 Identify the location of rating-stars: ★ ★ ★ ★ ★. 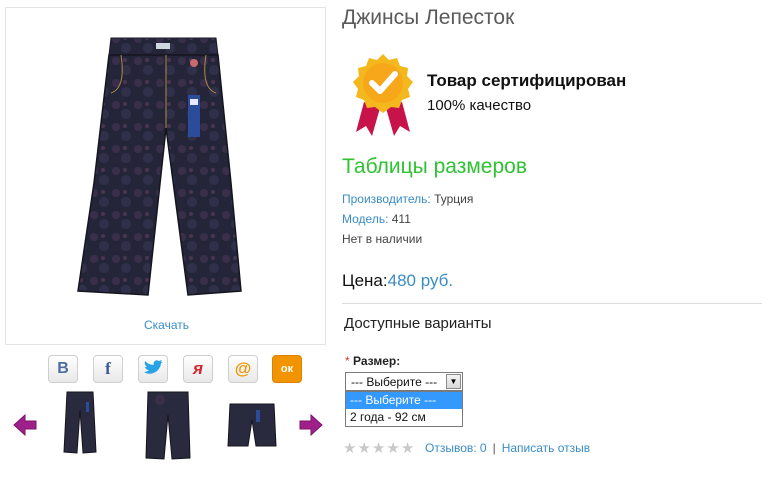
(378, 449).